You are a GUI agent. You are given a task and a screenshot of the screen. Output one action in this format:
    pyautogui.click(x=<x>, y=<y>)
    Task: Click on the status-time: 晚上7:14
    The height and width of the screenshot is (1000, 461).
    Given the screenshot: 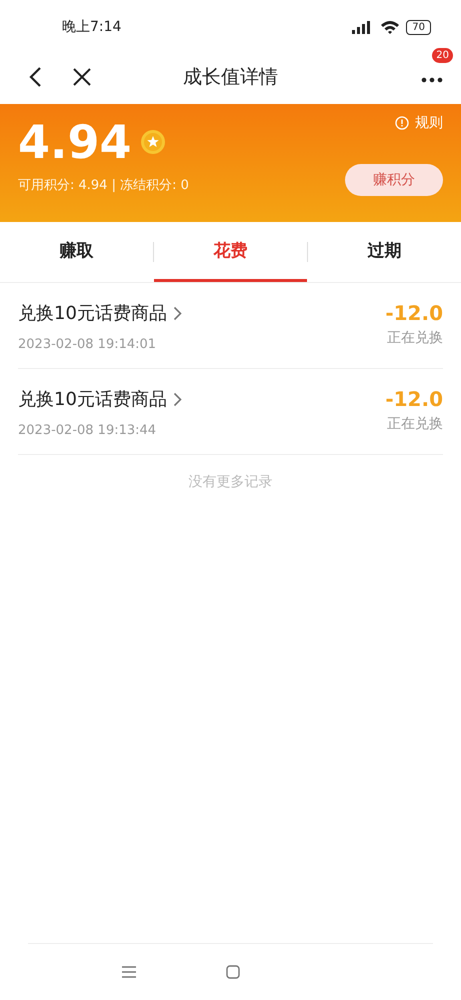 What is the action you would take?
    pyautogui.click(x=92, y=27)
    